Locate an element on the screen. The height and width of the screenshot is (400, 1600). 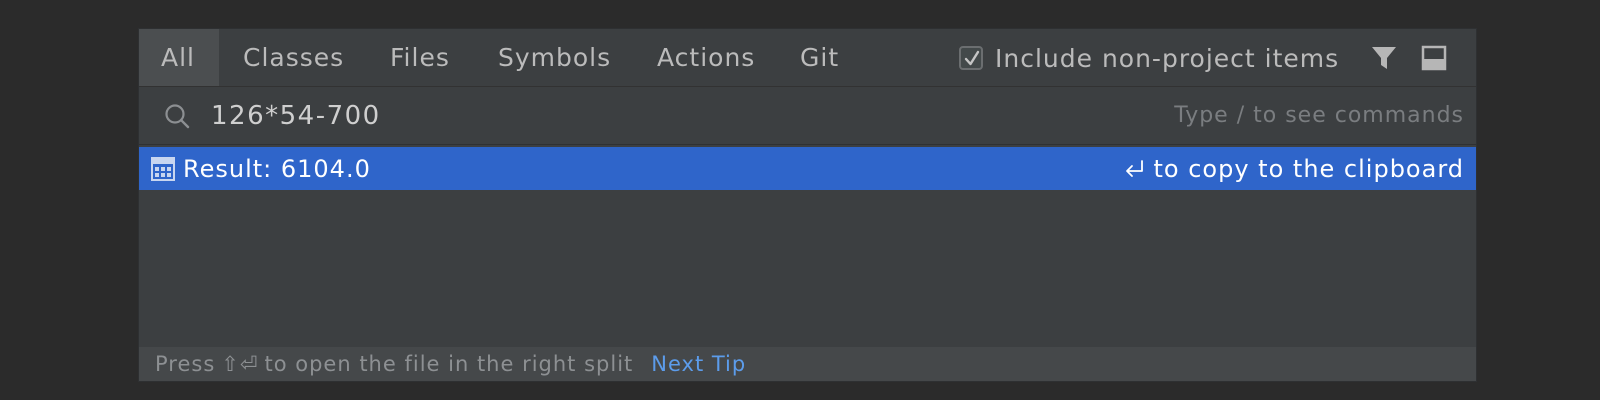
search-row: Type / to see commands is located at coordinates (807, 116).